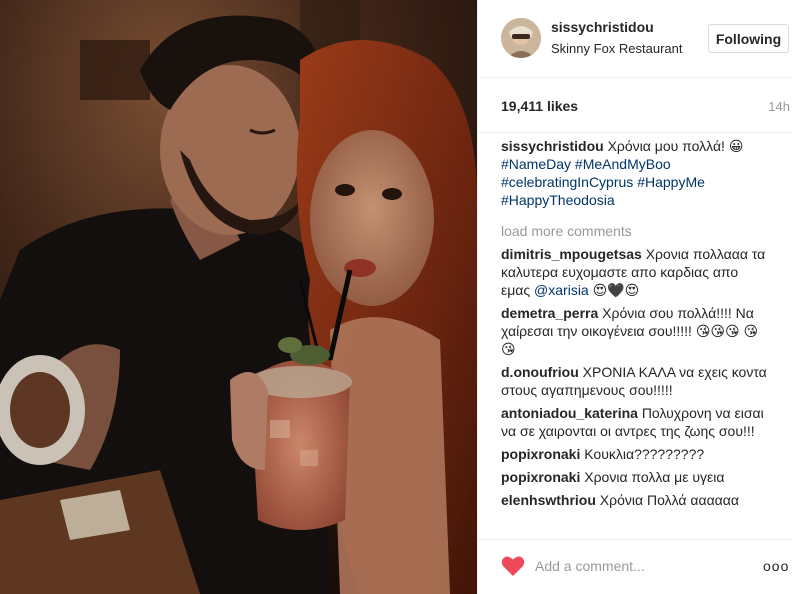 This screenshot has height=594, width=792. I want to click on comment-username: dimitris_mpougetsas, so click(571, 254).